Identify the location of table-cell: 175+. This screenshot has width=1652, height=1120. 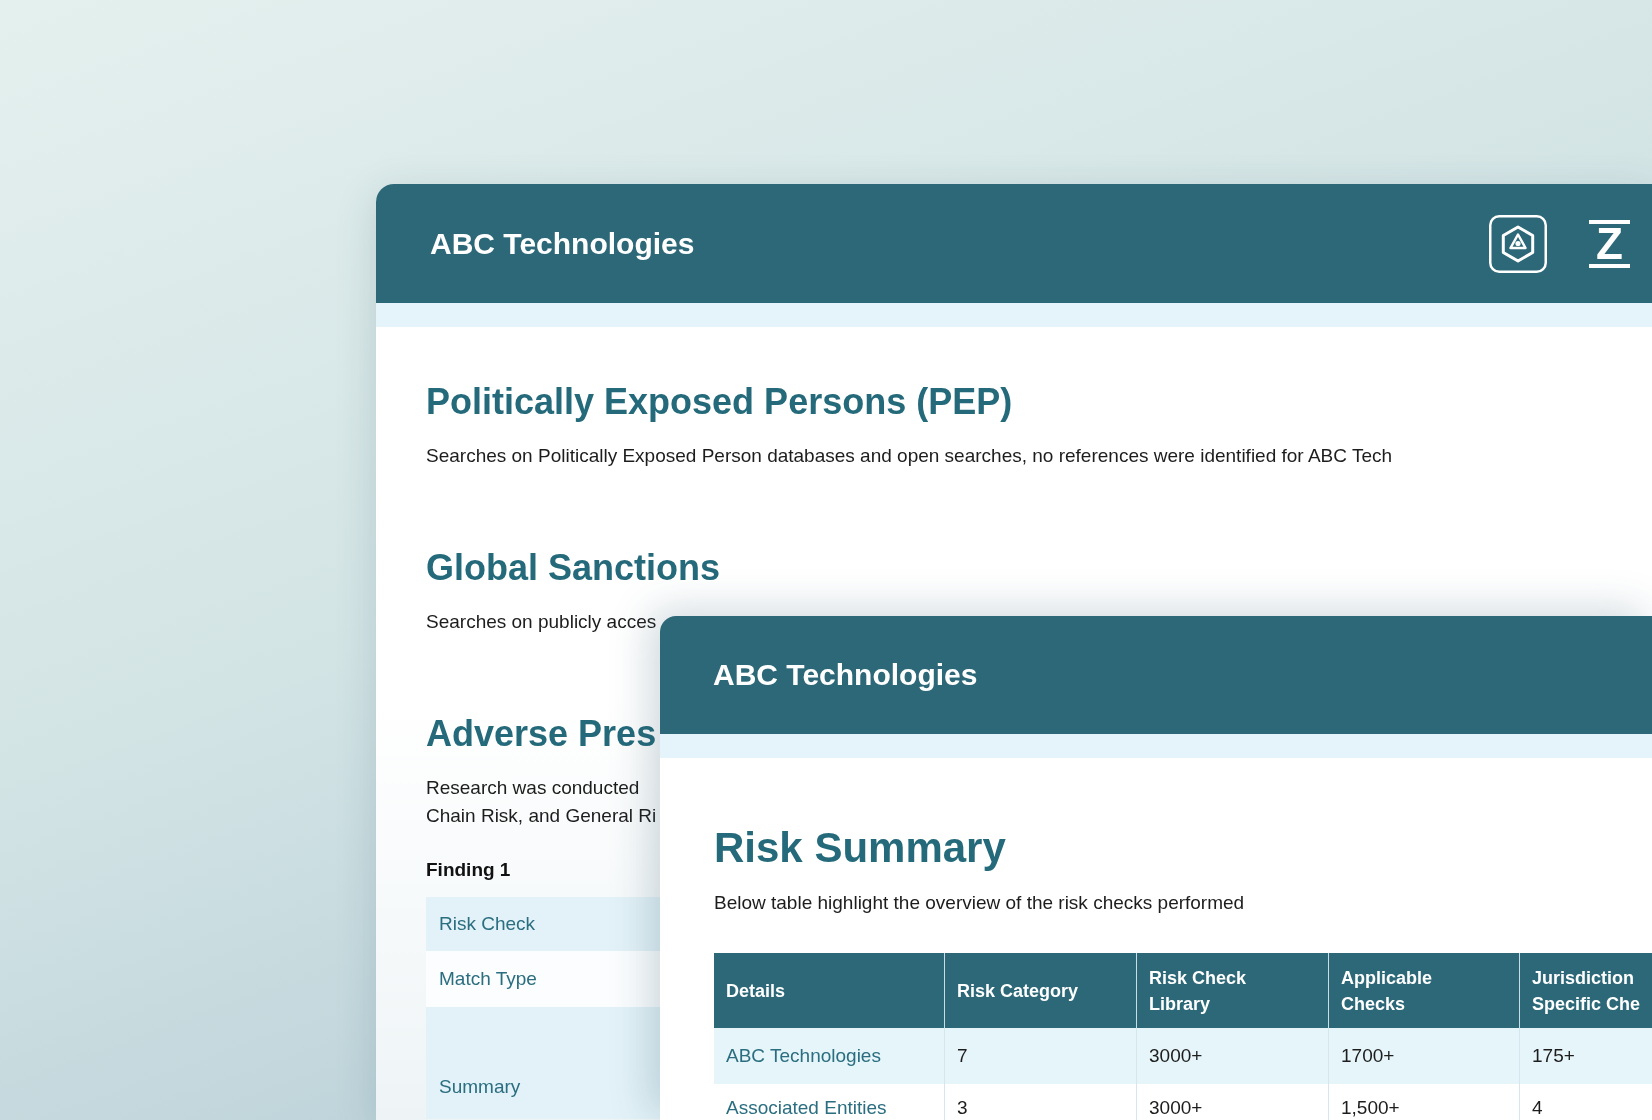
(1586, 1056).